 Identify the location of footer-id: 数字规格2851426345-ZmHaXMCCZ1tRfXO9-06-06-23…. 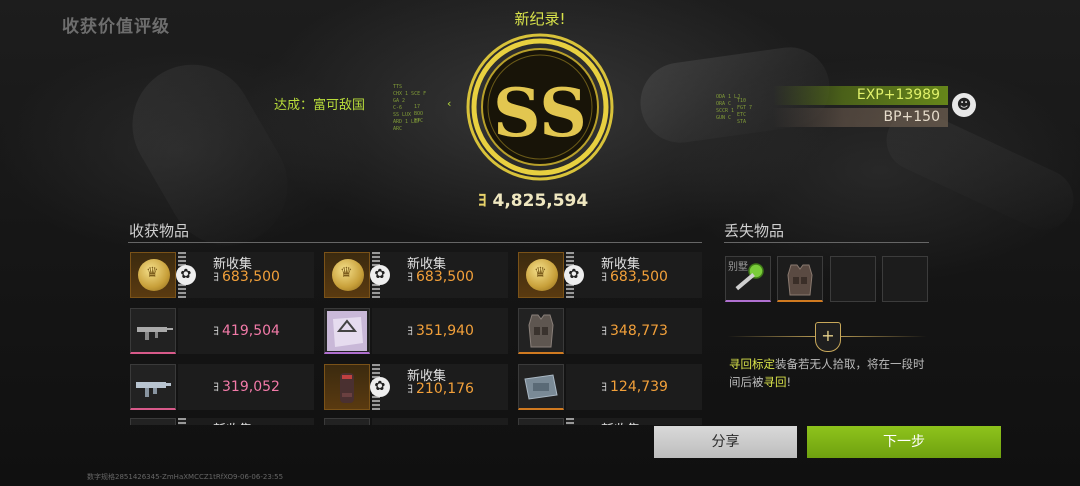
(185, 477).